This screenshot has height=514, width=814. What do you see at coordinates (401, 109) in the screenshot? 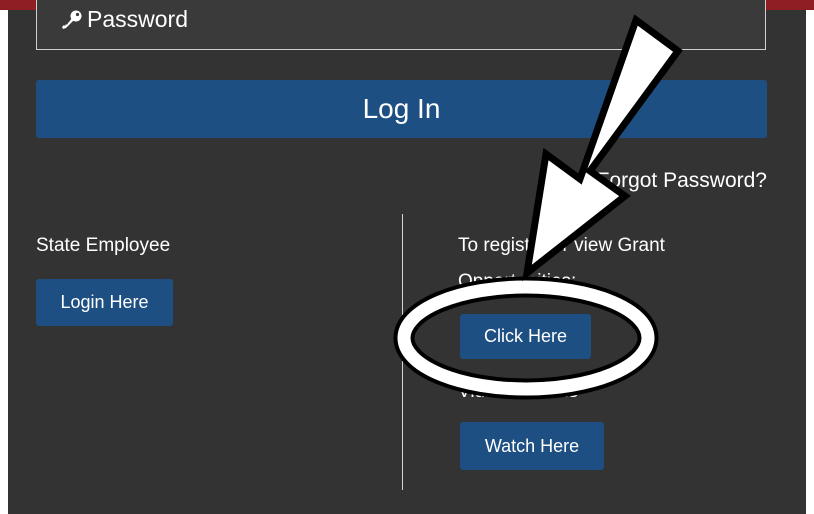
I see `login-button: Log In` at bounding box center [401, 109].